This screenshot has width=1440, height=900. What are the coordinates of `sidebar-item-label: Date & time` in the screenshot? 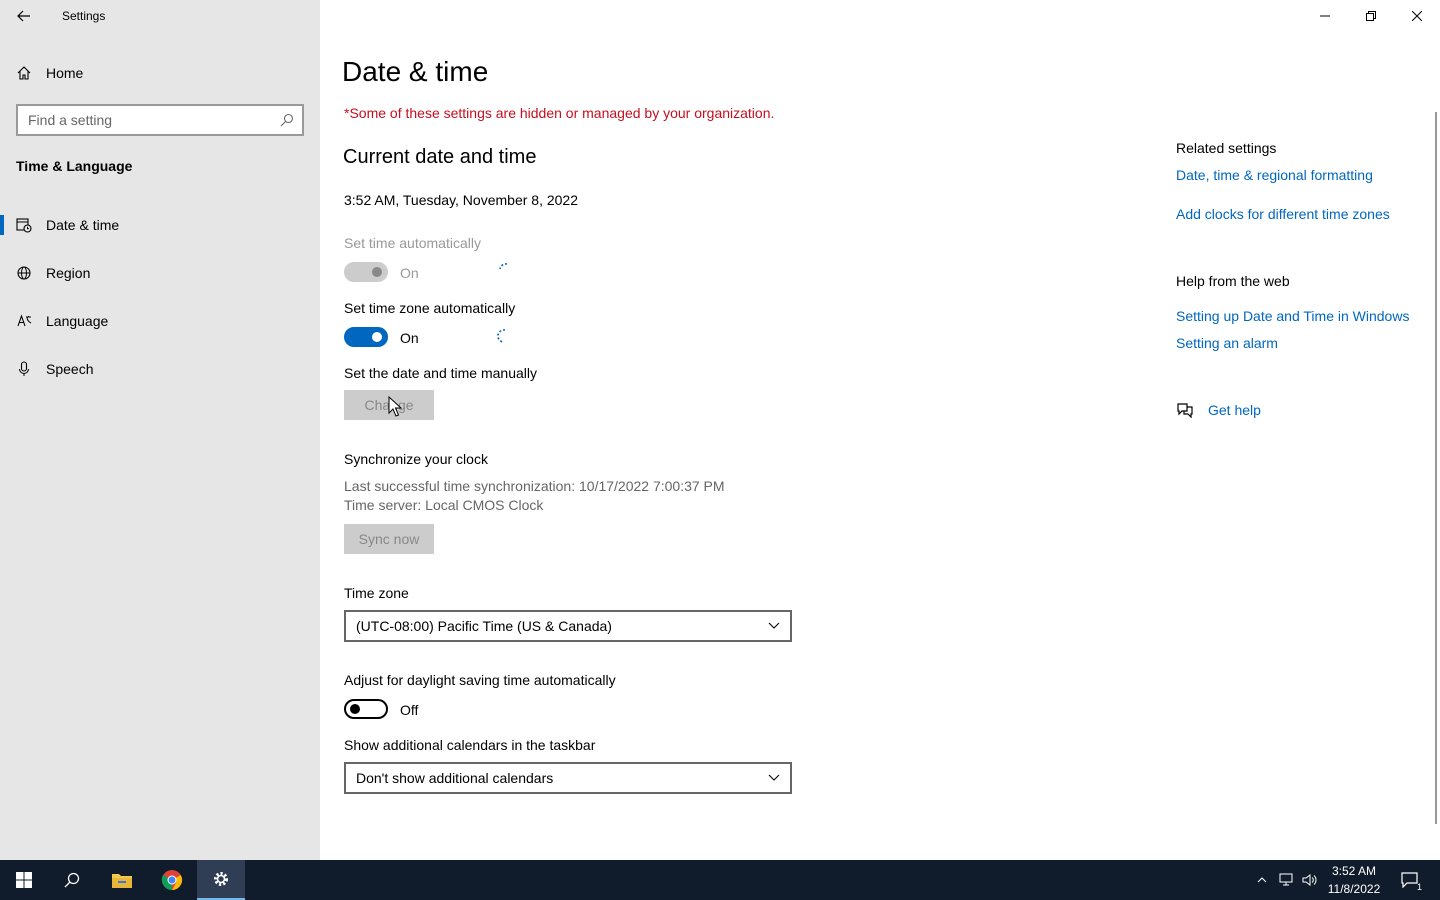 It's located at (83, 225).